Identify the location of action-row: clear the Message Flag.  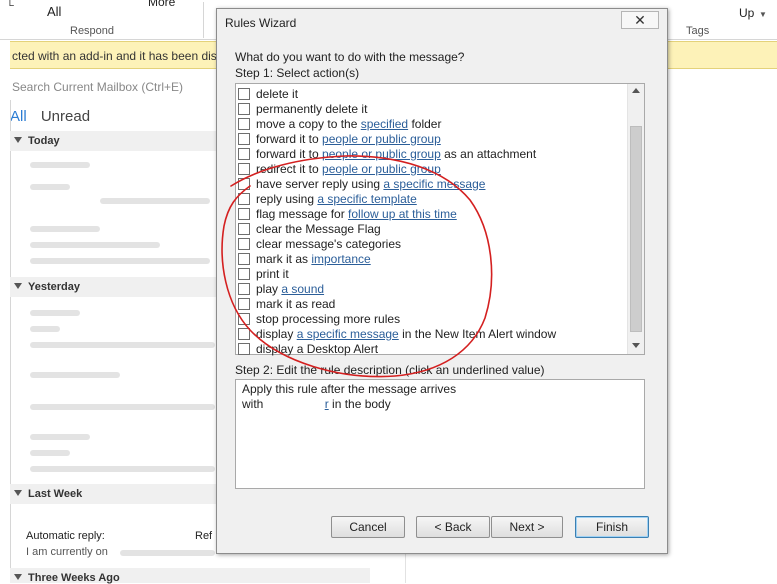
(309, 229).